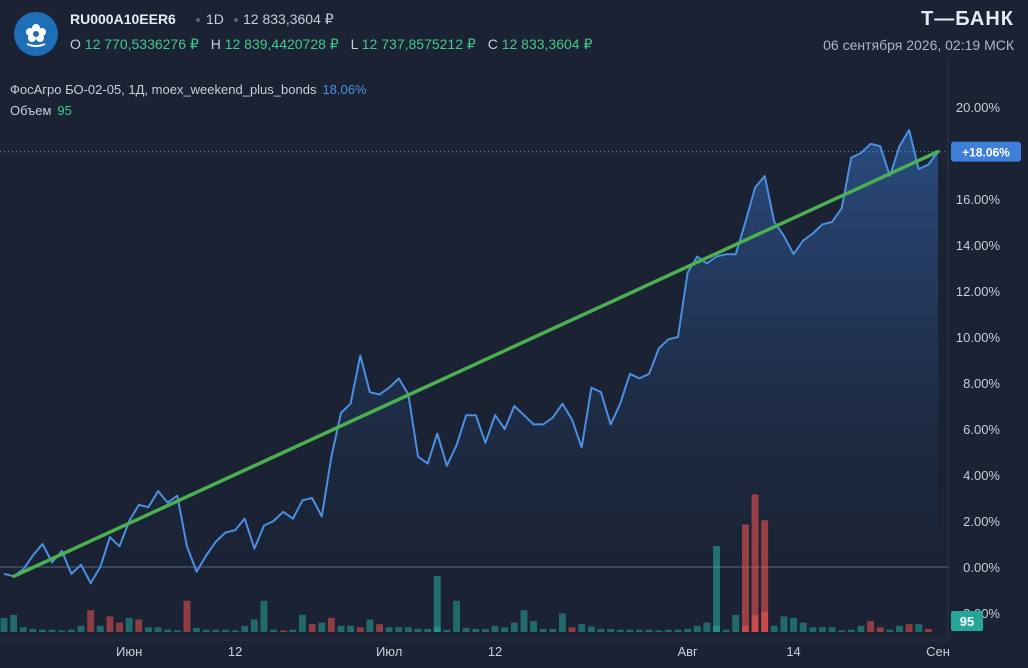 The width and height of the screenshot is (1028, 668). What do you see at coordinates (981, 521) in the screenshot?
I see `y-tick-label: 2.00%` at bounding box center [981, 521].